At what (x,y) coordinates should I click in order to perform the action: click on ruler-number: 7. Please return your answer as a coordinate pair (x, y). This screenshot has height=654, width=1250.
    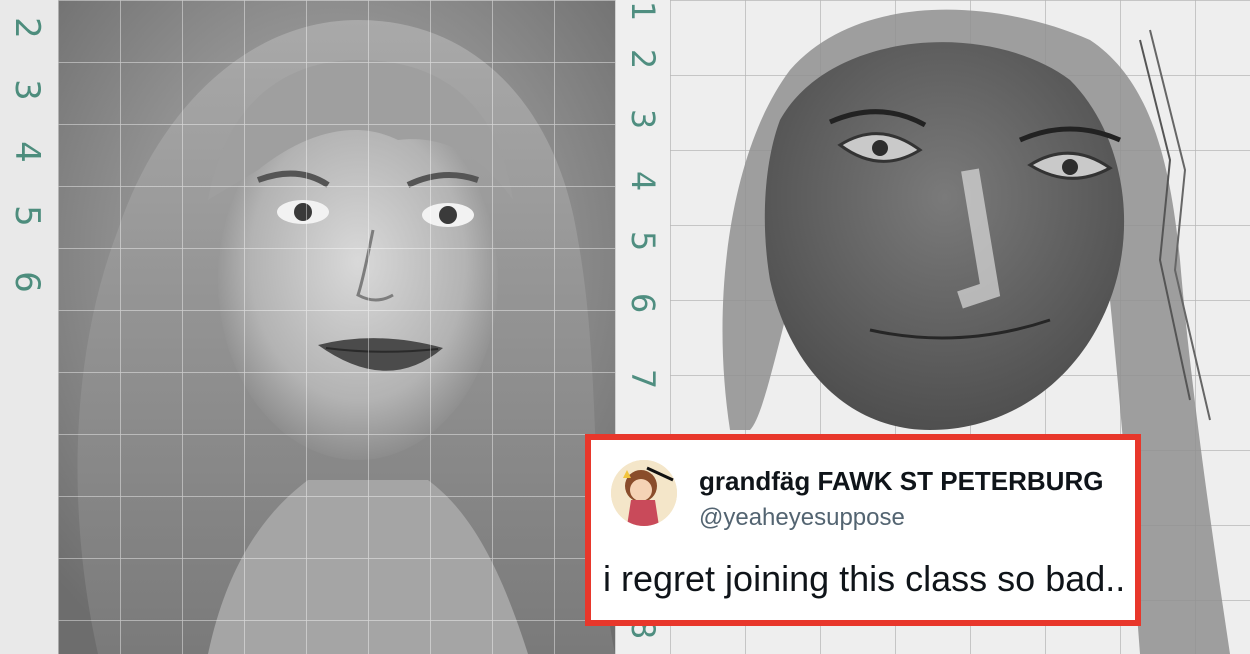
    Looking at the image, I should click on (643, 379).